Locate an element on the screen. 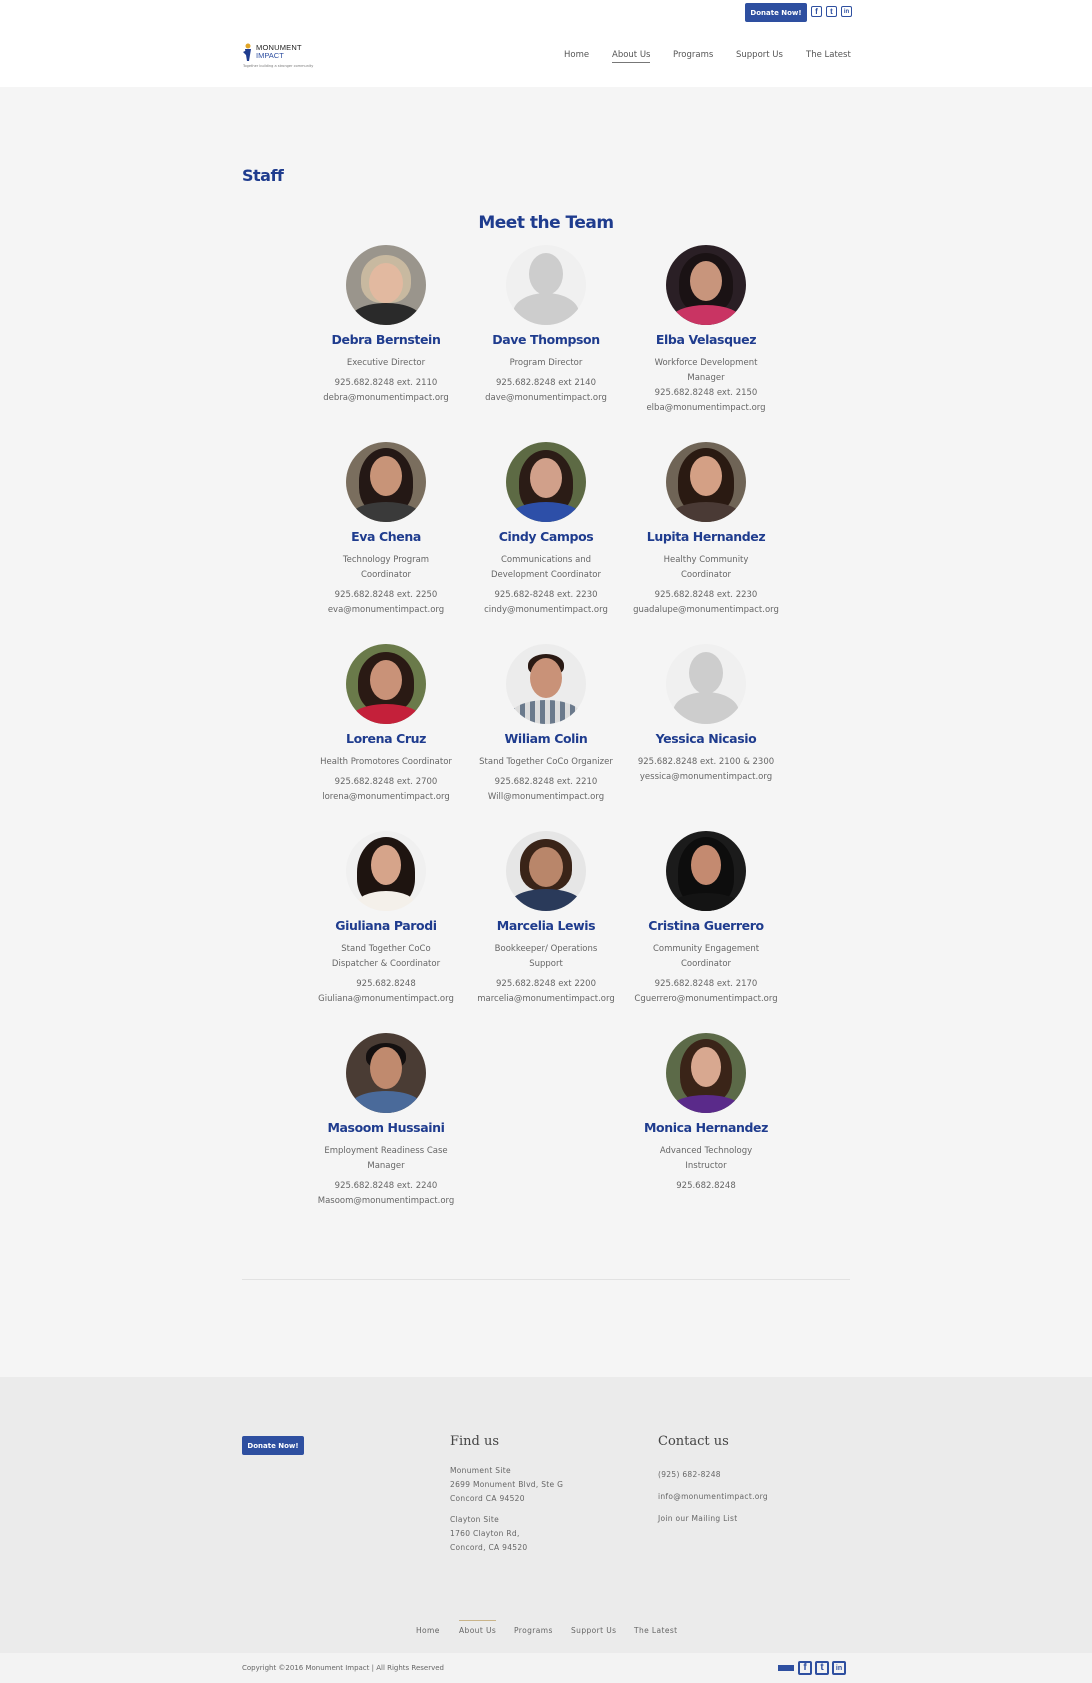 Image resolution: width=1092 pixels, height=1683 pixels. staff-email: Giuliana@monumentimpact.org is located at coordinates (386, 999).